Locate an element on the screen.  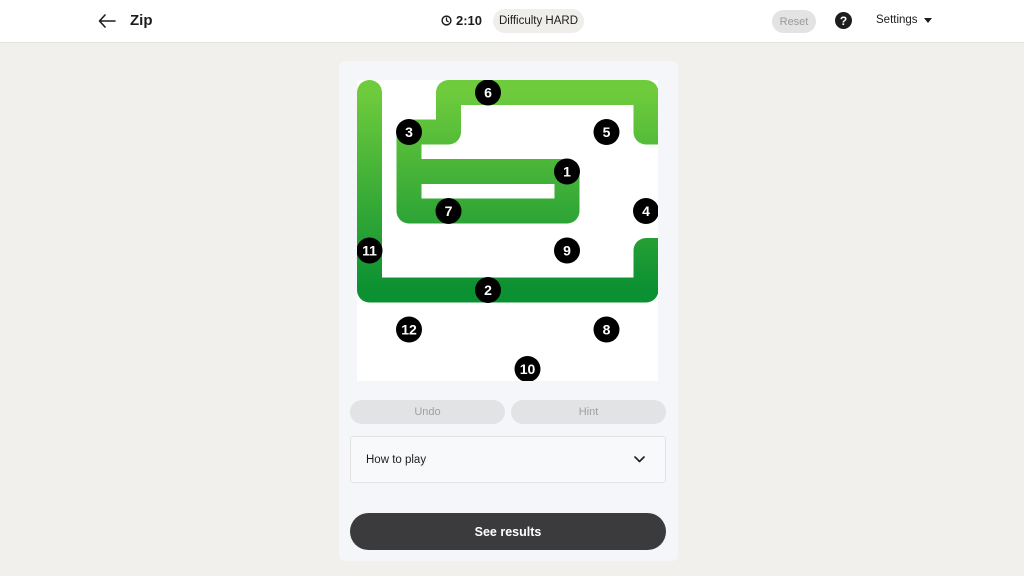
how-to-play-label: How to play is located at coordinates (396, 459).